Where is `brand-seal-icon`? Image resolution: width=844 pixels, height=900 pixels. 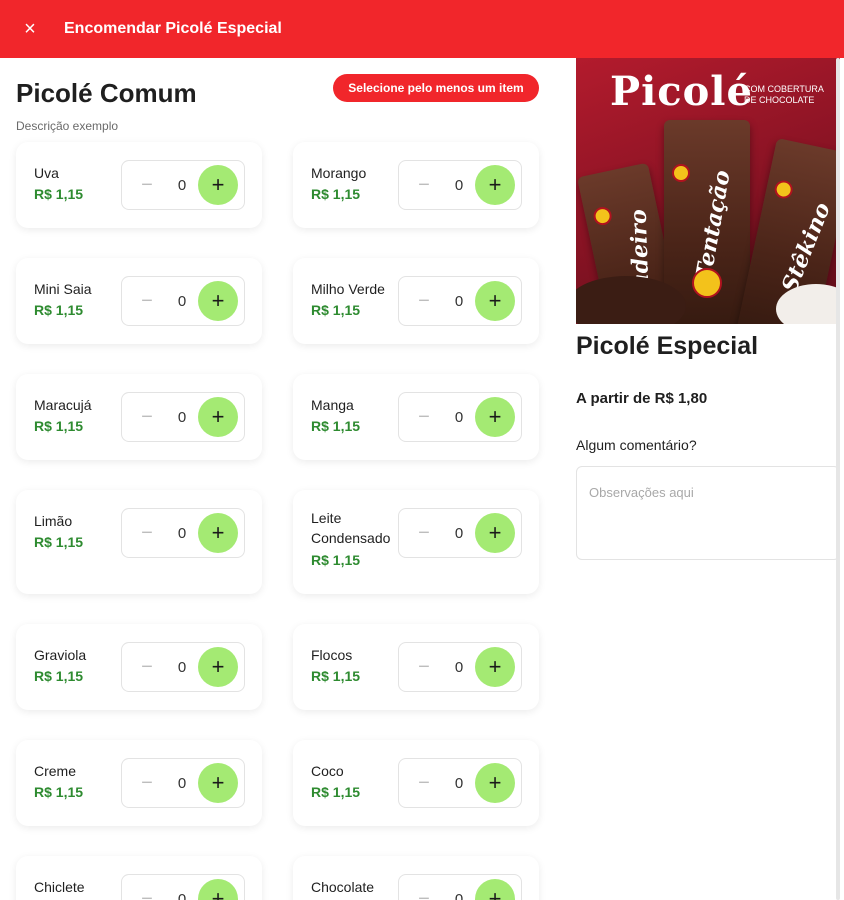 brand-seal-icon is located at coordinates (707, 283).